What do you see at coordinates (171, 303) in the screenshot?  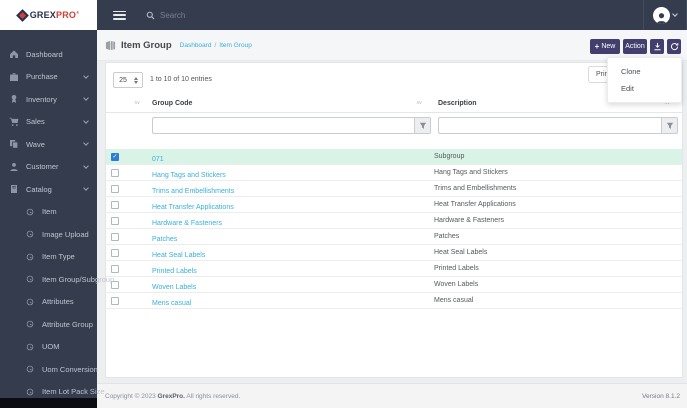 I see `group-code-link: Mens casual` at bounding box center [171, 303].